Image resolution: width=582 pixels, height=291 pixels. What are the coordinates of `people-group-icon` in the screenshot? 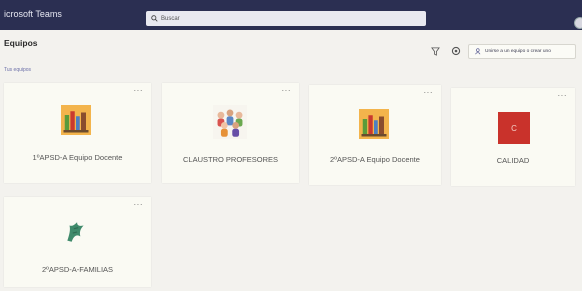 It's located at (230, 122).